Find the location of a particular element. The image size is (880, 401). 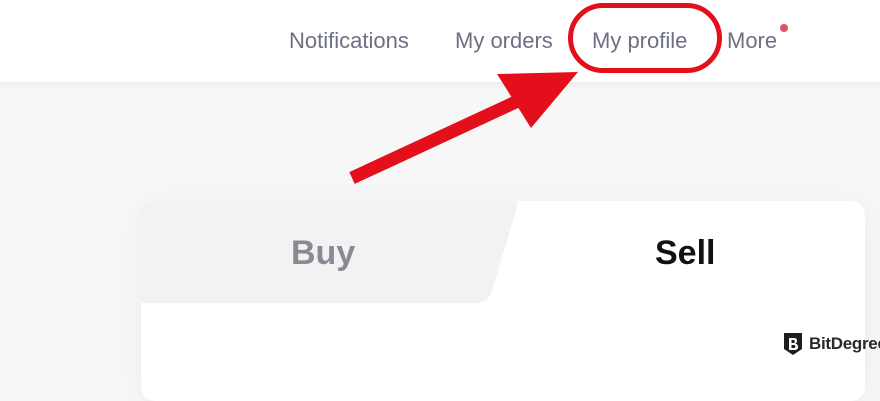

bitdegree-logo-icon is located at coordinates (793, 344).